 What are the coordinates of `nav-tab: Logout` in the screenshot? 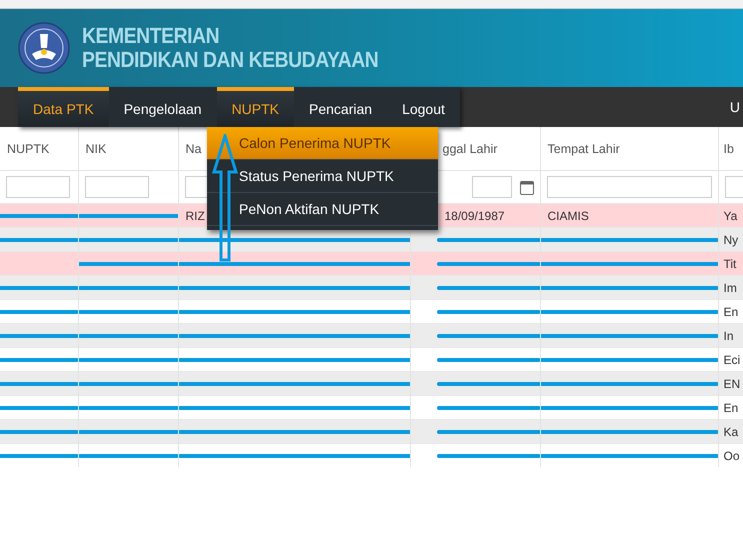 It's located at (423, 107).